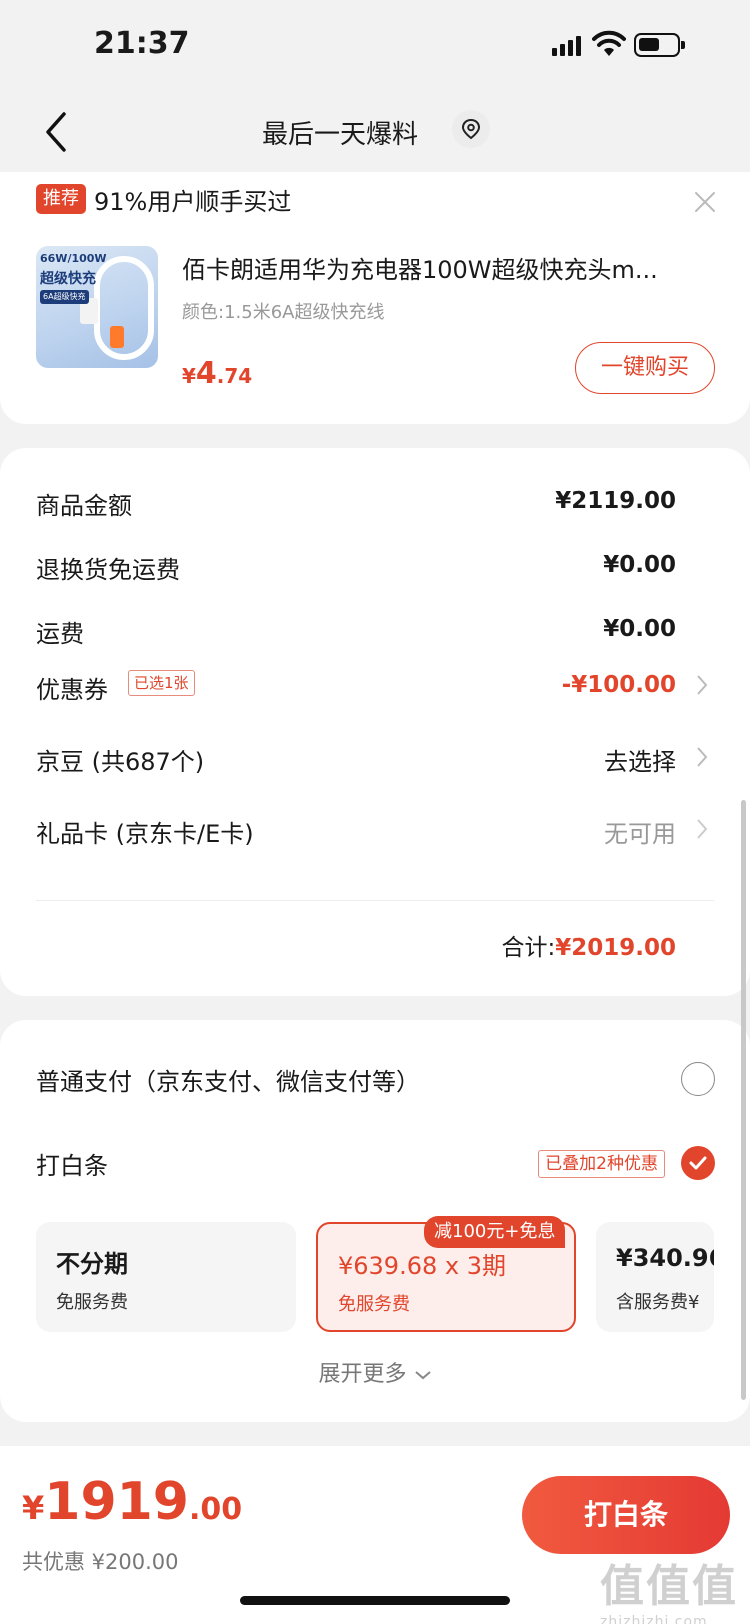  I want to click on total-label: 合计:, so click(528, 948).